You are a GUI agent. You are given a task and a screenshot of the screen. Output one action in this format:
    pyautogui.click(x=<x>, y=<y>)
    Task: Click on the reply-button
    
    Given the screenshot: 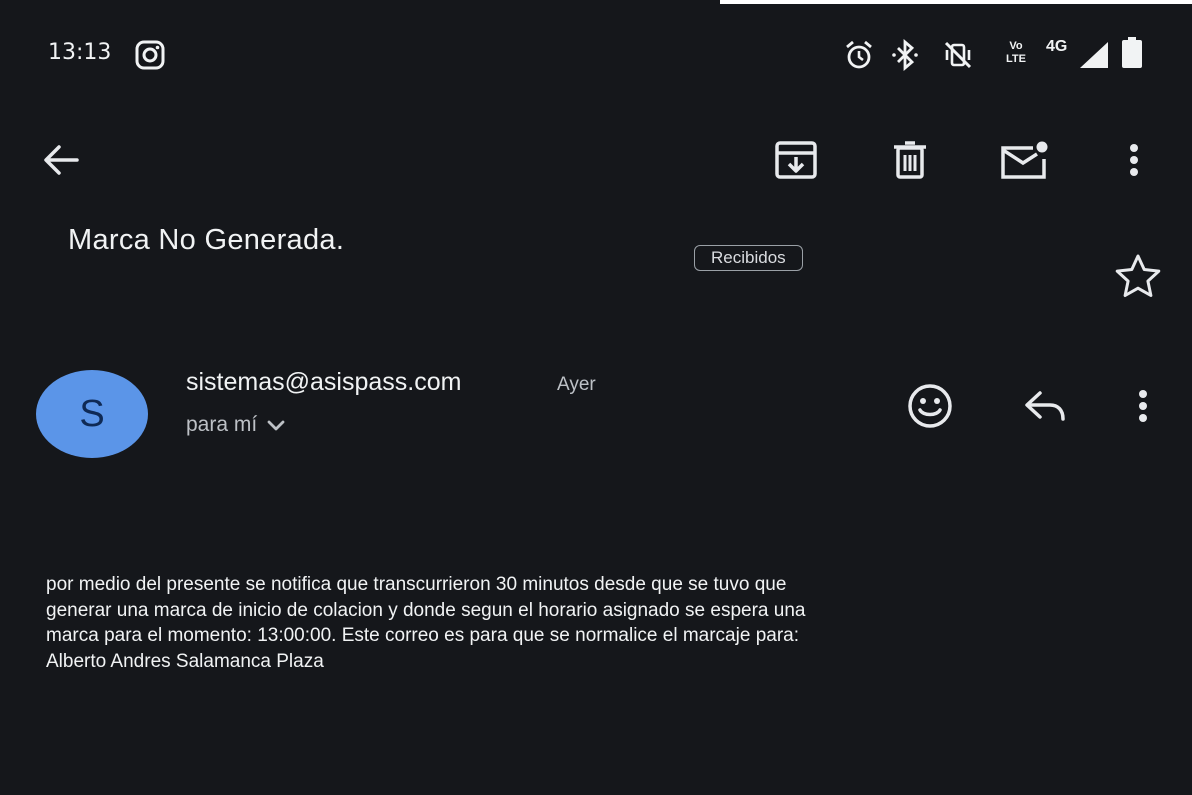 What is the action you would take?
    pyautogui.click(x=1045, y=406)
    